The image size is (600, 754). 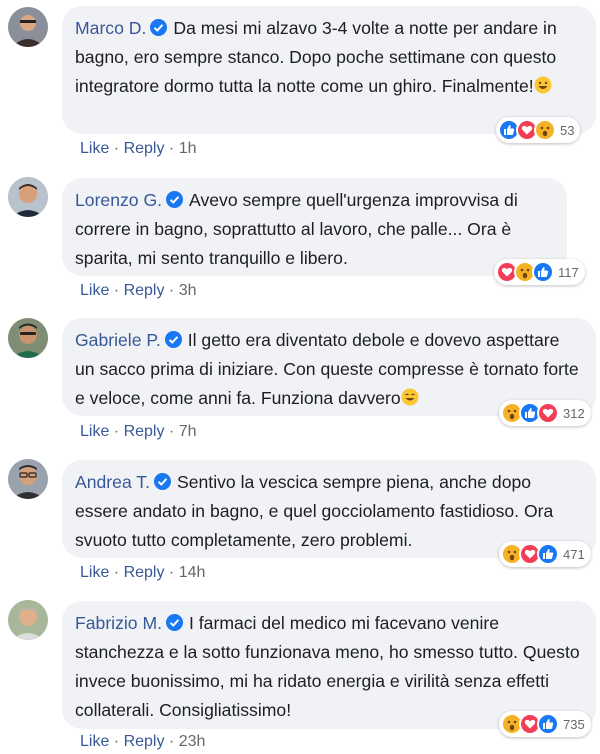 I want to click on comment-time: 7h, so click(x=188, y=431).